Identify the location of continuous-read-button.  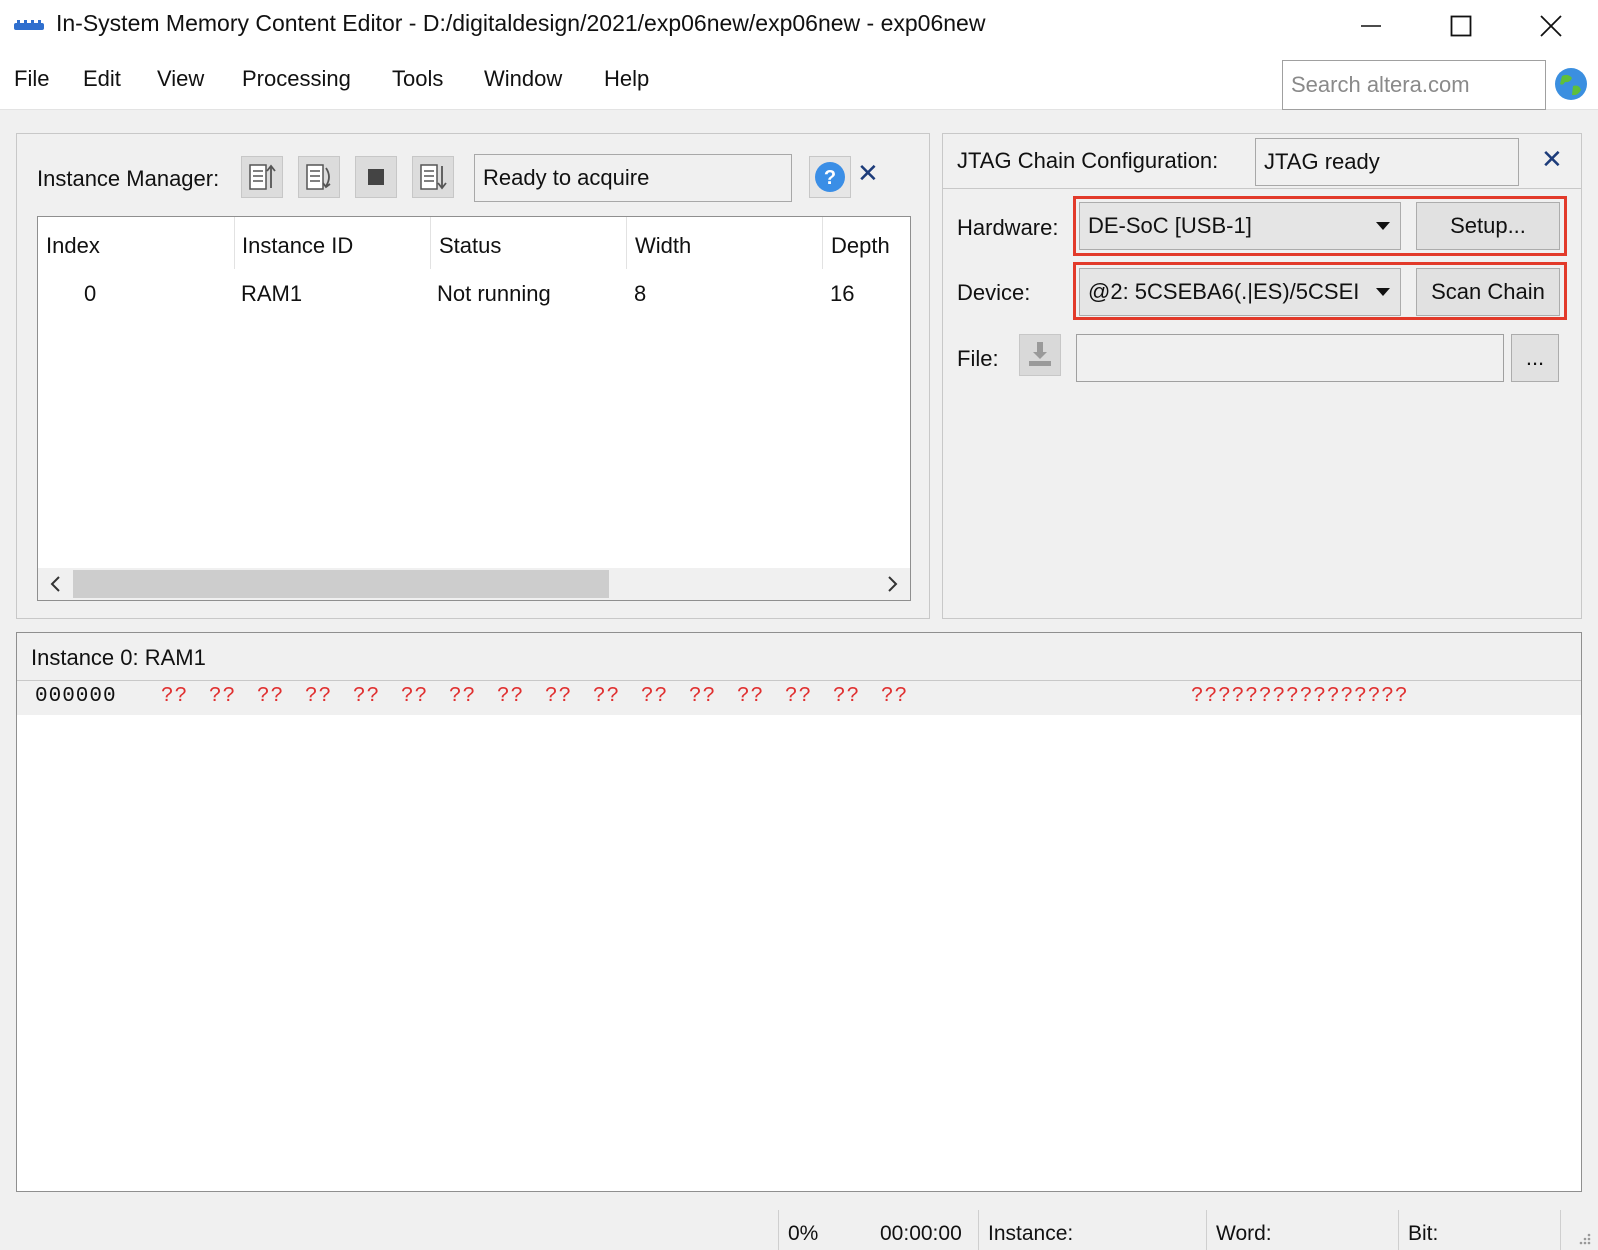
(319, 177).